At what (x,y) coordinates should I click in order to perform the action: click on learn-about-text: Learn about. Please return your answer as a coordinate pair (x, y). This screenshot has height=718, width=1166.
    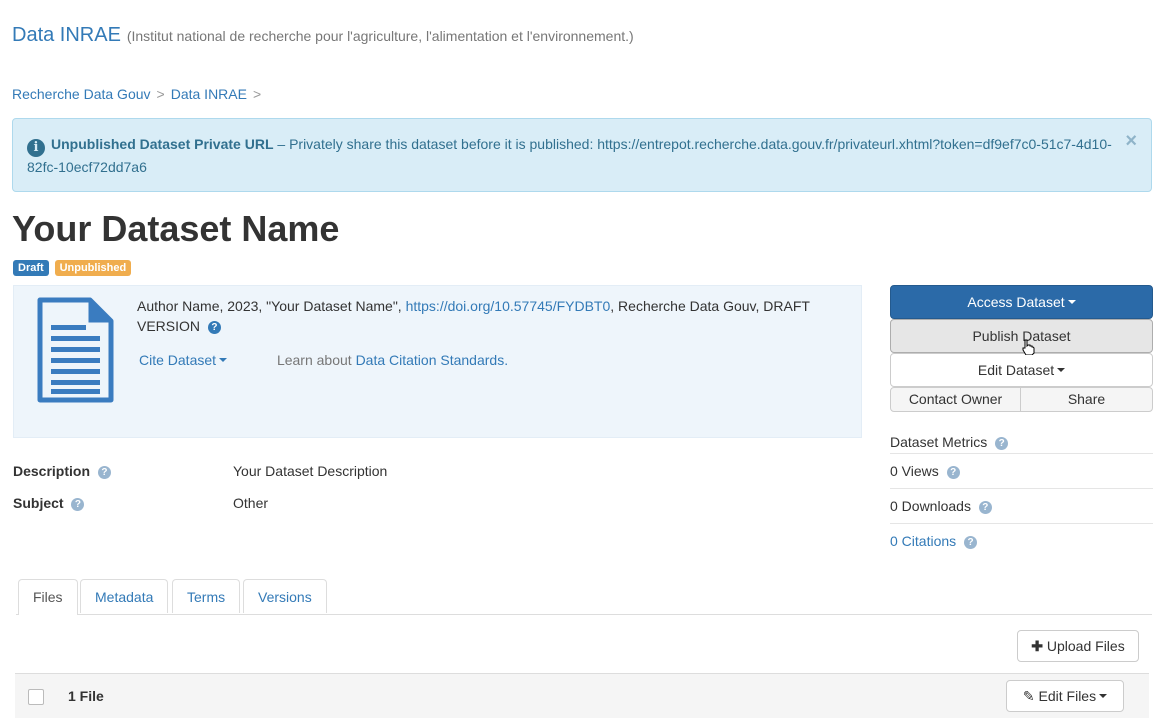
    Looking at the image, I should click on (316, 360).